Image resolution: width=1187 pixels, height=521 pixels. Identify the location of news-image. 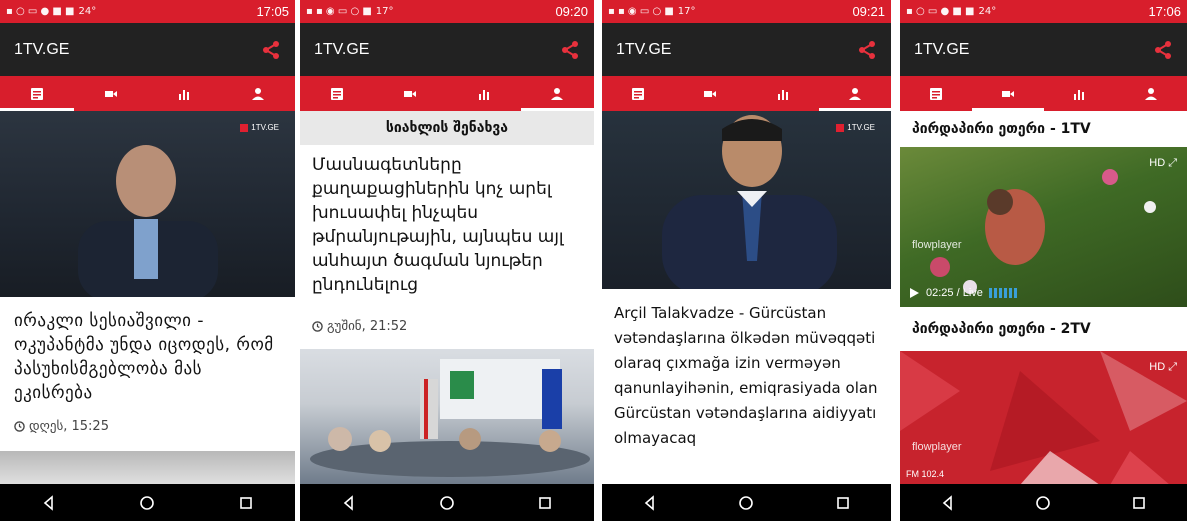
(447, 416).